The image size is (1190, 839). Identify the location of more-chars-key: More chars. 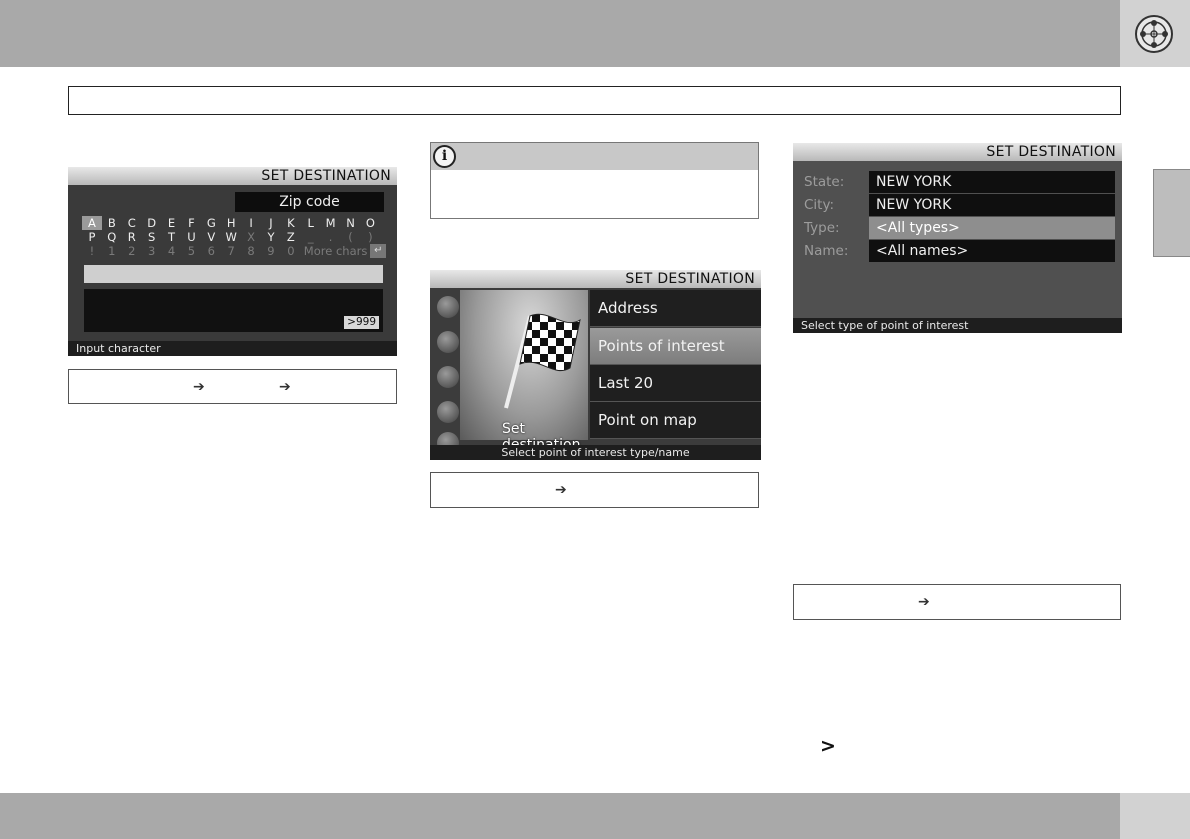
(336, 251).